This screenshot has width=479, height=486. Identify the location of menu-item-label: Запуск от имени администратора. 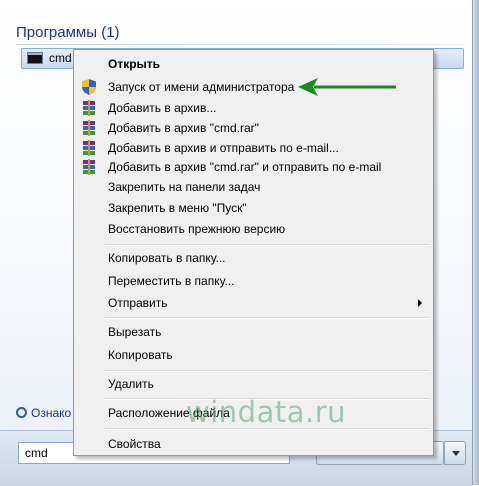
(201, 87).